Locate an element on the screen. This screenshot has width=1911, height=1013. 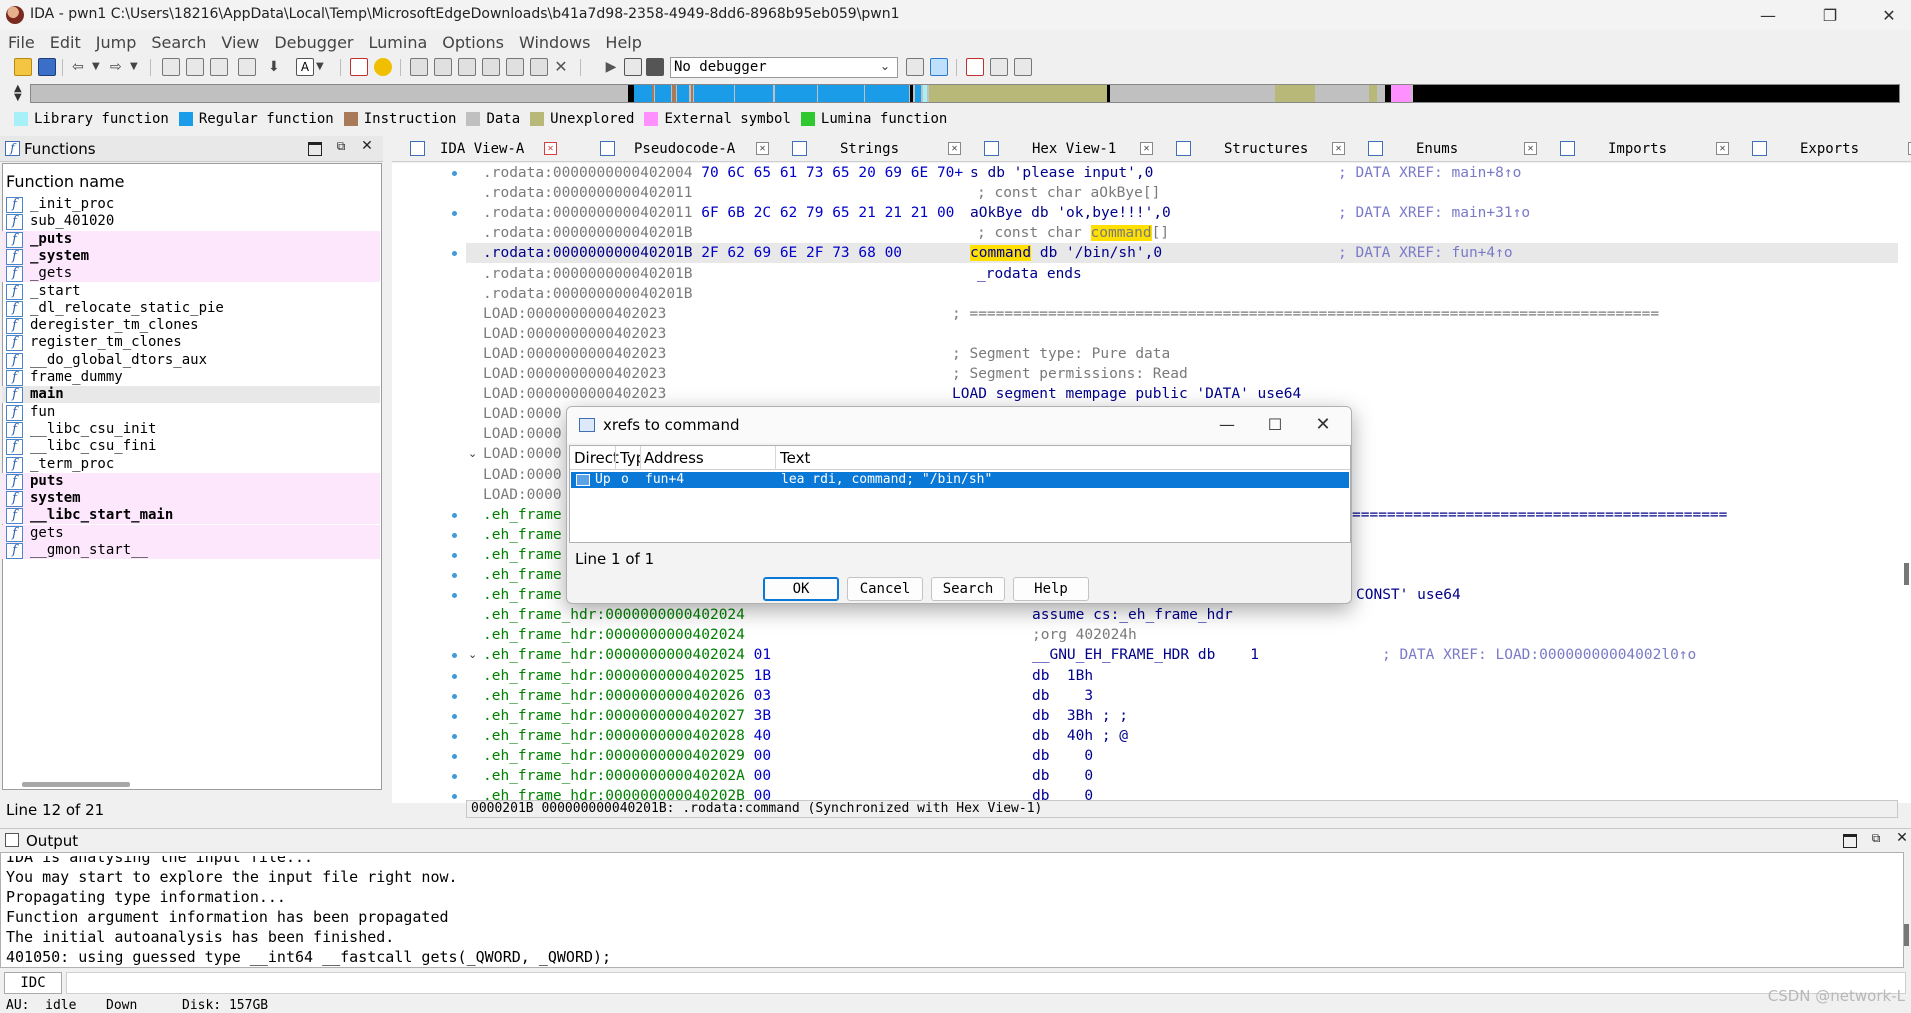
xref-comment: ; DATA XREF: fun+4↑o is located at coordinates (1425, 253).